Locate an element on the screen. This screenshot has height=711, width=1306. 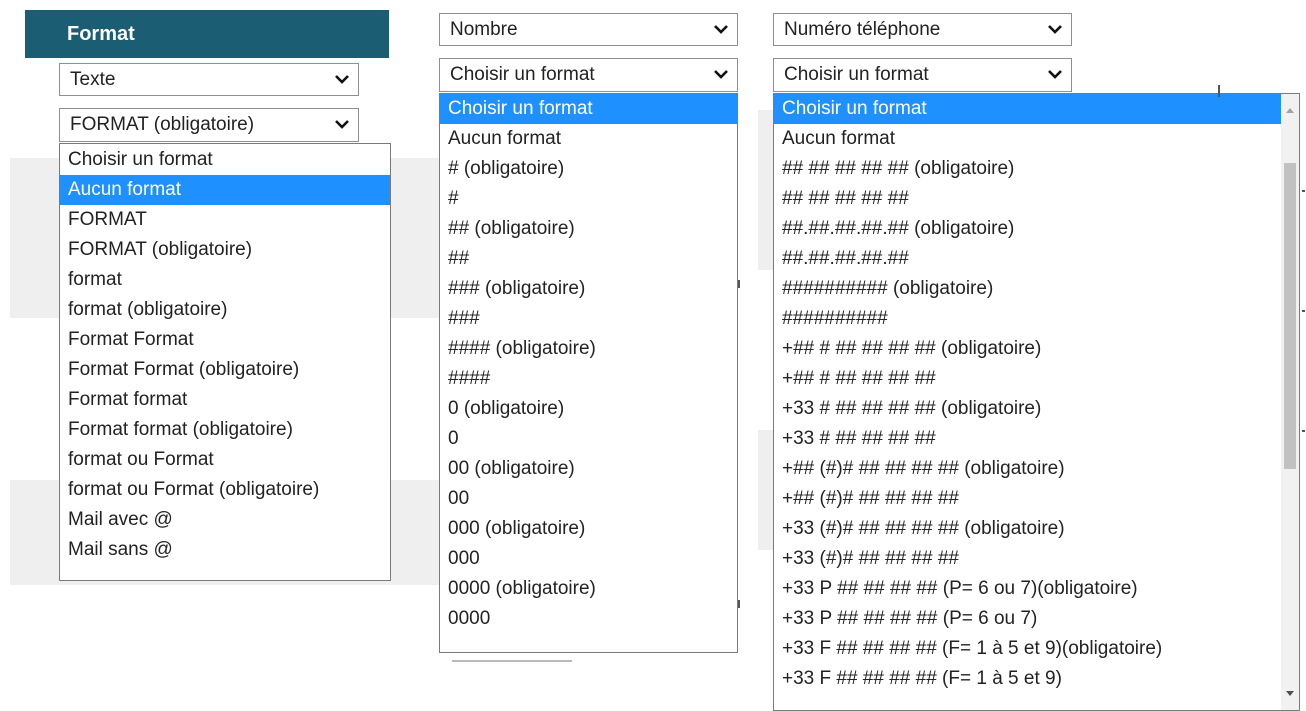
list-option: ## ## ## ## ## is located at coordinates (1027, 199).